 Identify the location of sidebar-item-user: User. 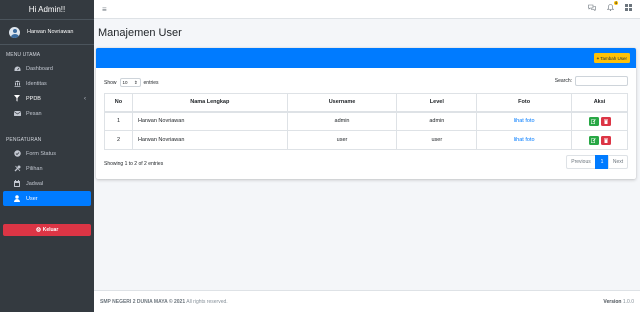
(47, 198).